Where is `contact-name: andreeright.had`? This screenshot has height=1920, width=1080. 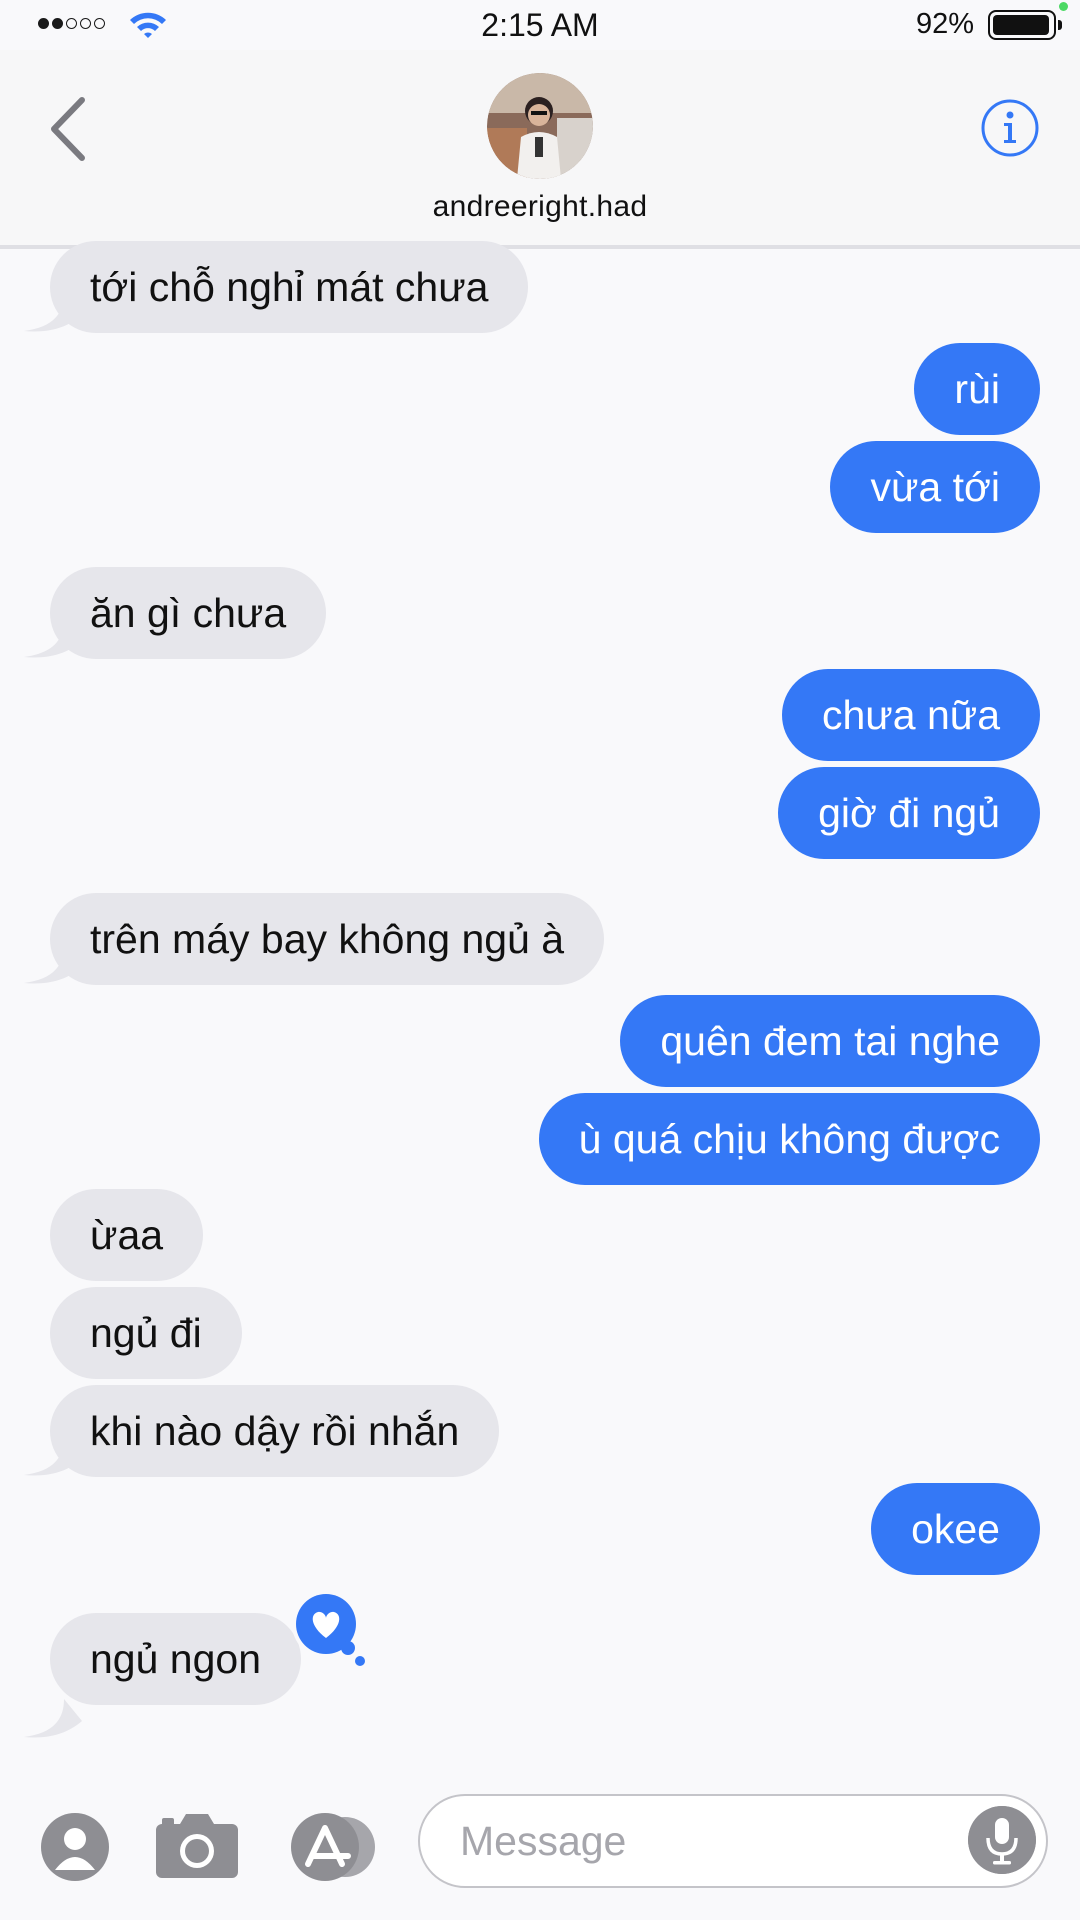 contact-name: andreeright.had is located at coordinates (540, 207).